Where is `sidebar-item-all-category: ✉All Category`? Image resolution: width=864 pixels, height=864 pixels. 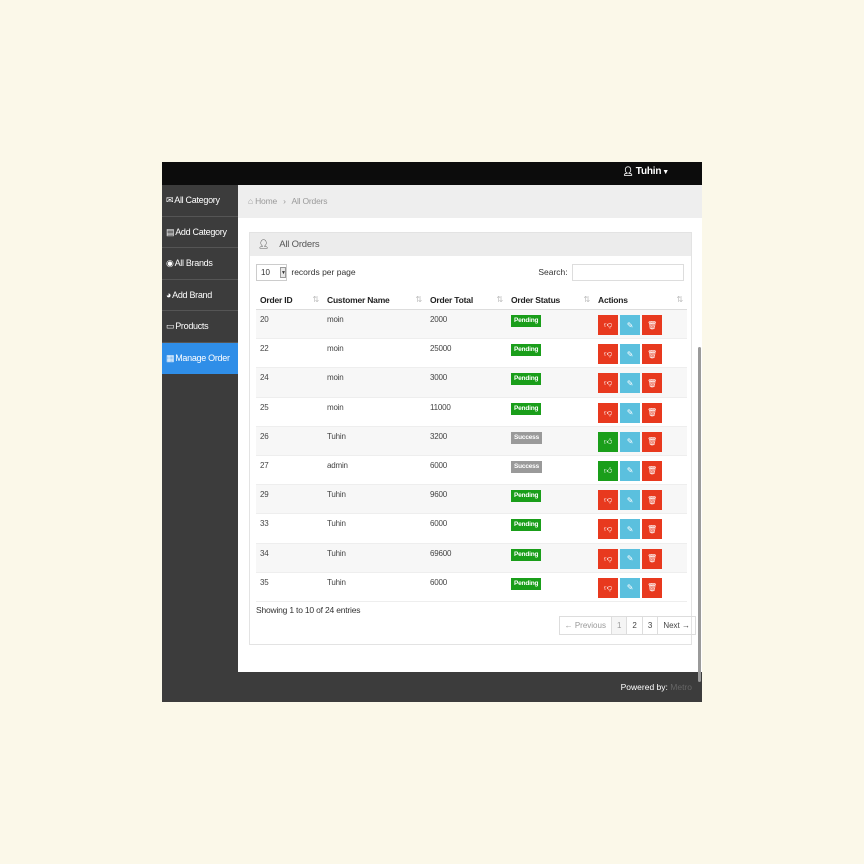 sidebar-item-all-category: ✉All Category is located at coordinates (200, 201).